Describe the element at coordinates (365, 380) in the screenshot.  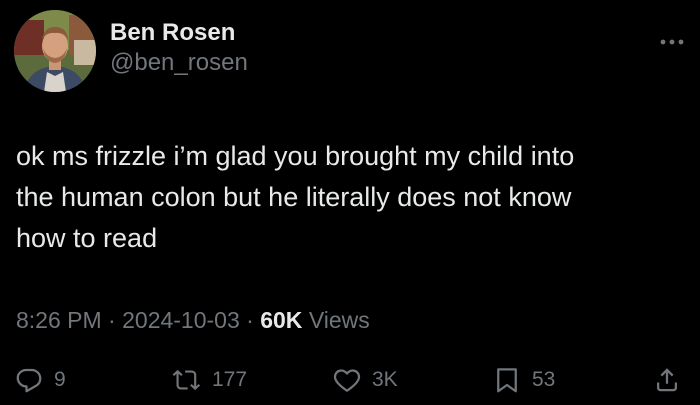
I see `like-button: 3K` at that location.